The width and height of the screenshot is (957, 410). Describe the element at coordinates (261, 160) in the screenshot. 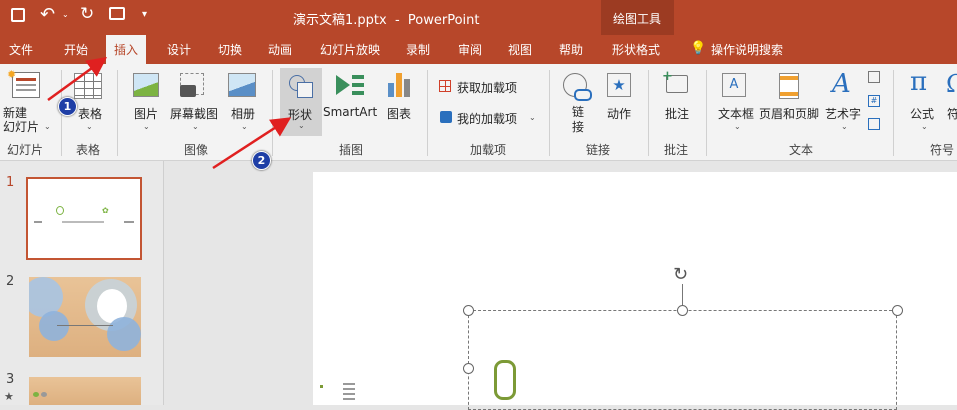

I see `annotation-badge-2: 2` at that location.